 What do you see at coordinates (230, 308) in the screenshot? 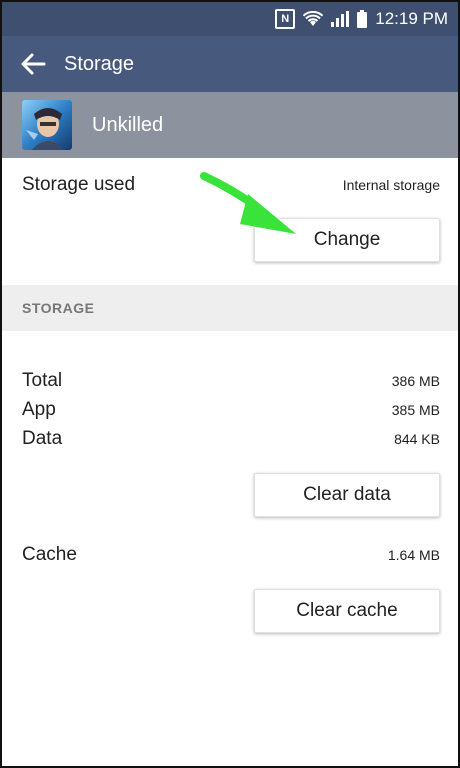
I see `storage-section-header: STORAGE` at bounding box center [230, 308].